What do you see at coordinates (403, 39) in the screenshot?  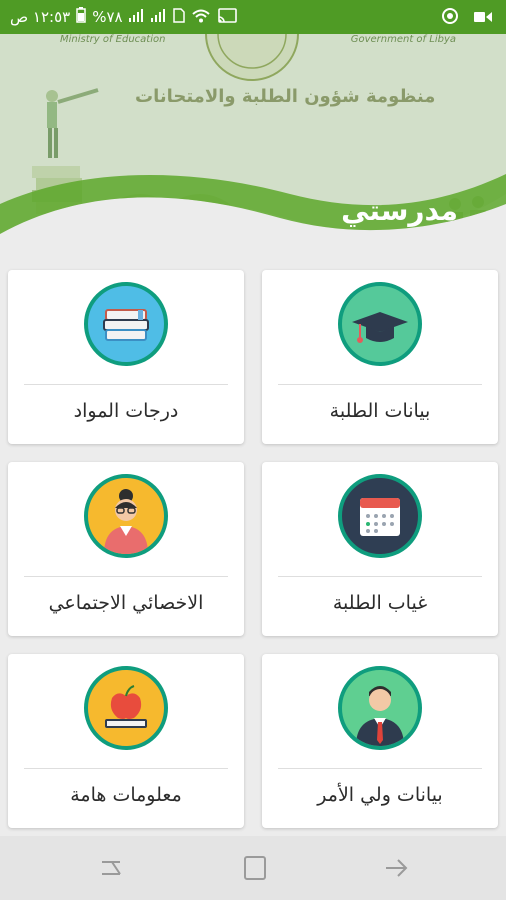 I see `header-subtitle-right: Government of Libya` at bounding box center [403, 39].